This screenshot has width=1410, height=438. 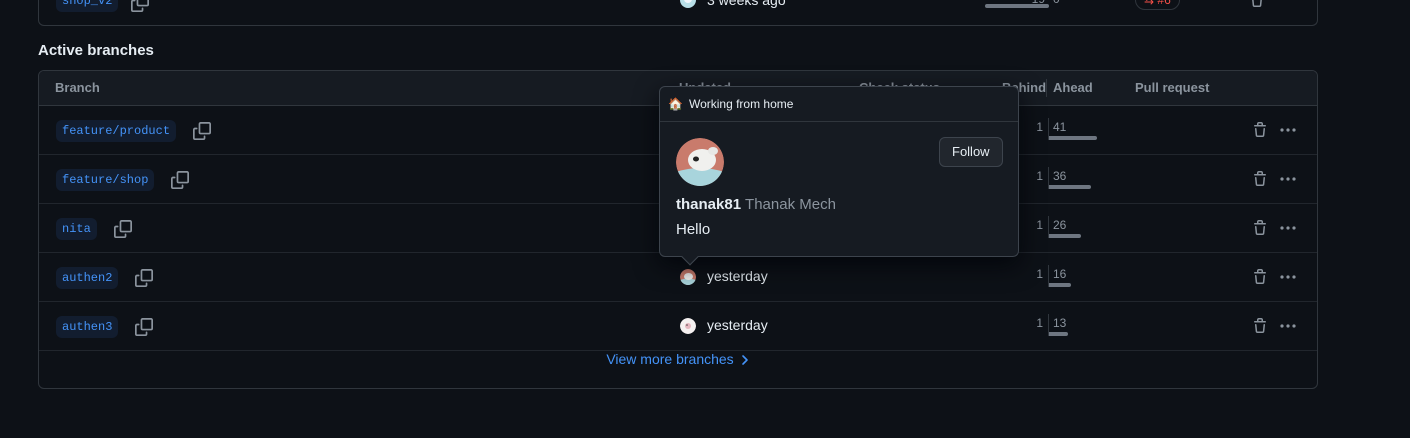 I want to click on column-header-branch: Branch, so click(x=77, y=87).